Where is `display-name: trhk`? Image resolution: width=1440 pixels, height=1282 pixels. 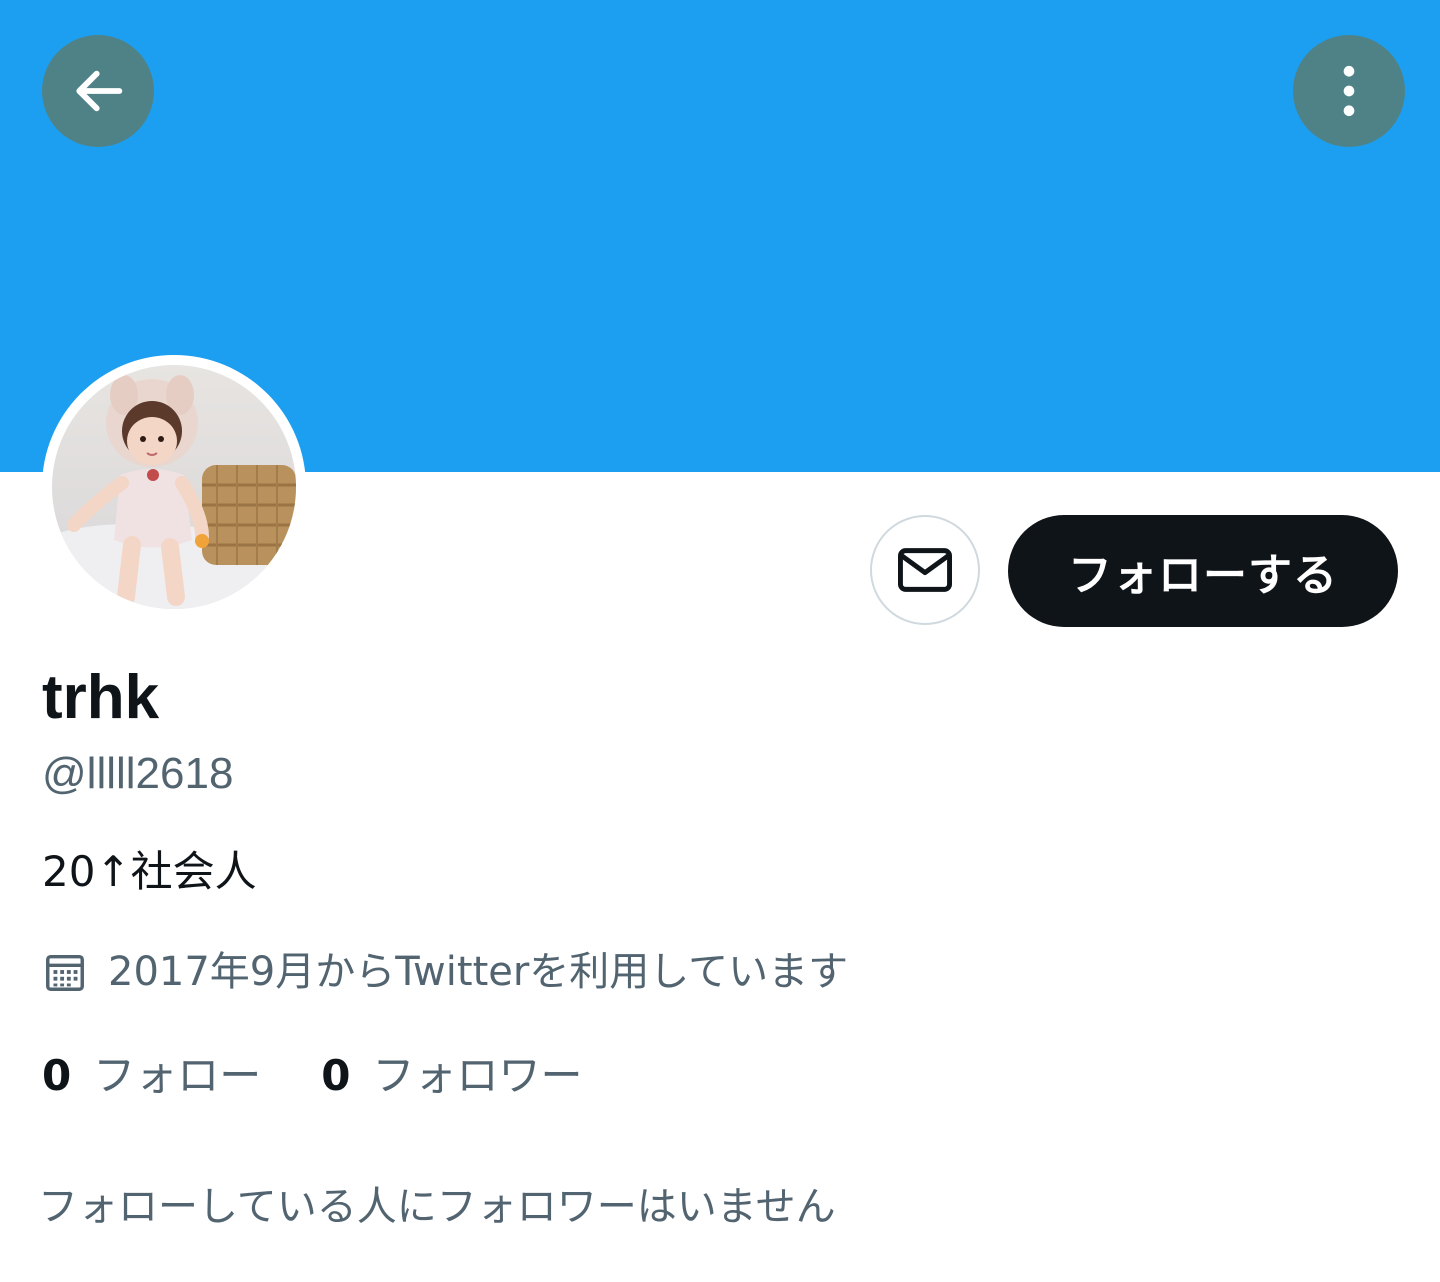
display-name: trhk is located at coordinates (101, 697).